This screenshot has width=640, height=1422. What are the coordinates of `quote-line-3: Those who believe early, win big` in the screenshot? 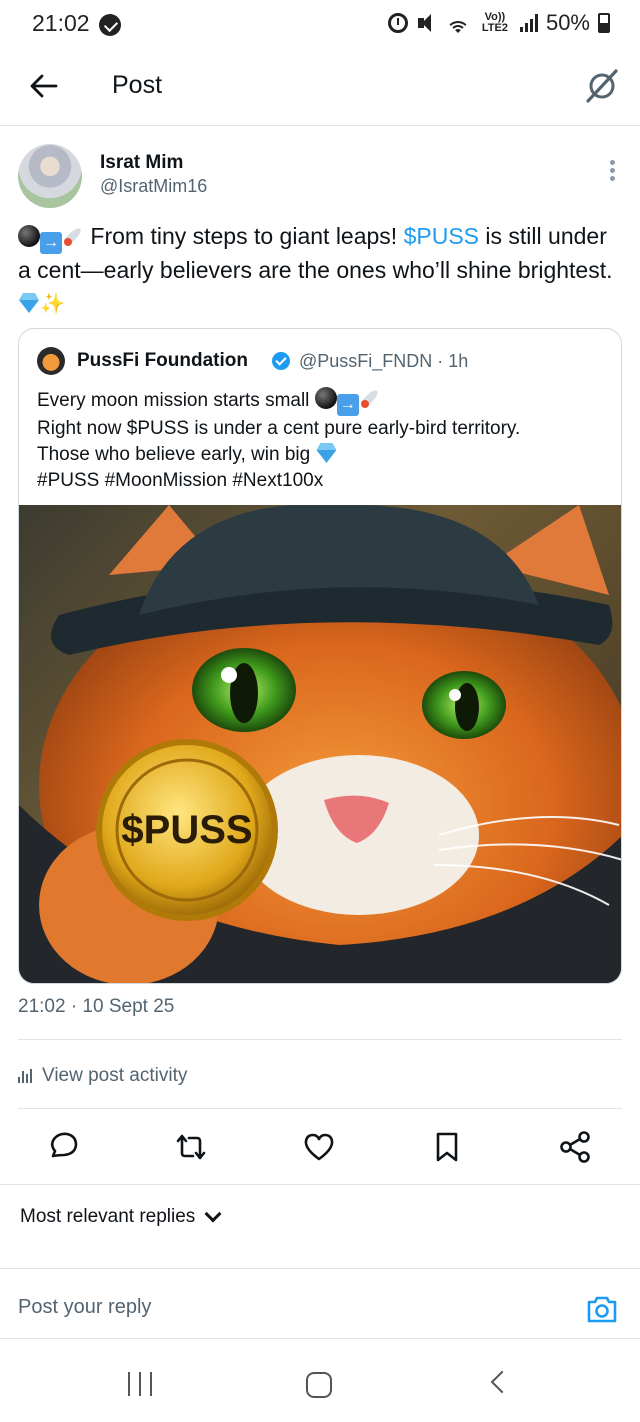 It's located at (176, 454).